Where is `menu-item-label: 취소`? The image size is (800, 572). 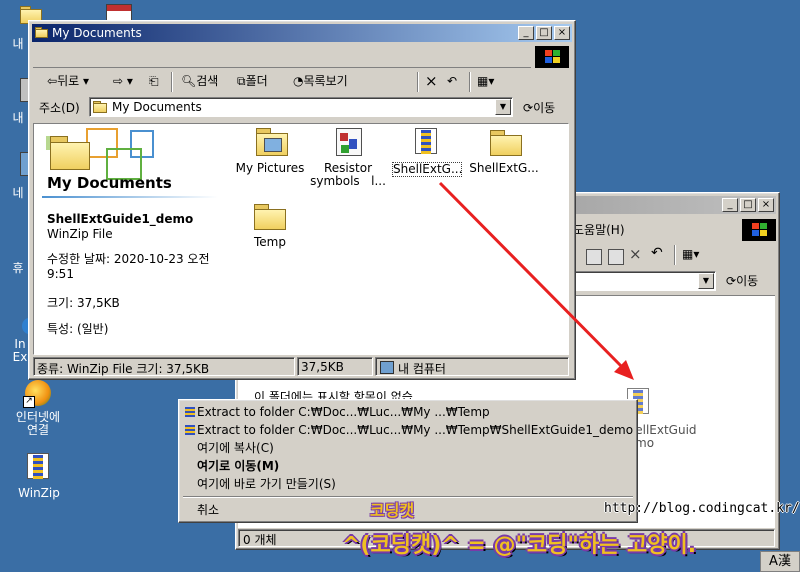
menu-item-label: 취소 is located at coordinates (208, 510).